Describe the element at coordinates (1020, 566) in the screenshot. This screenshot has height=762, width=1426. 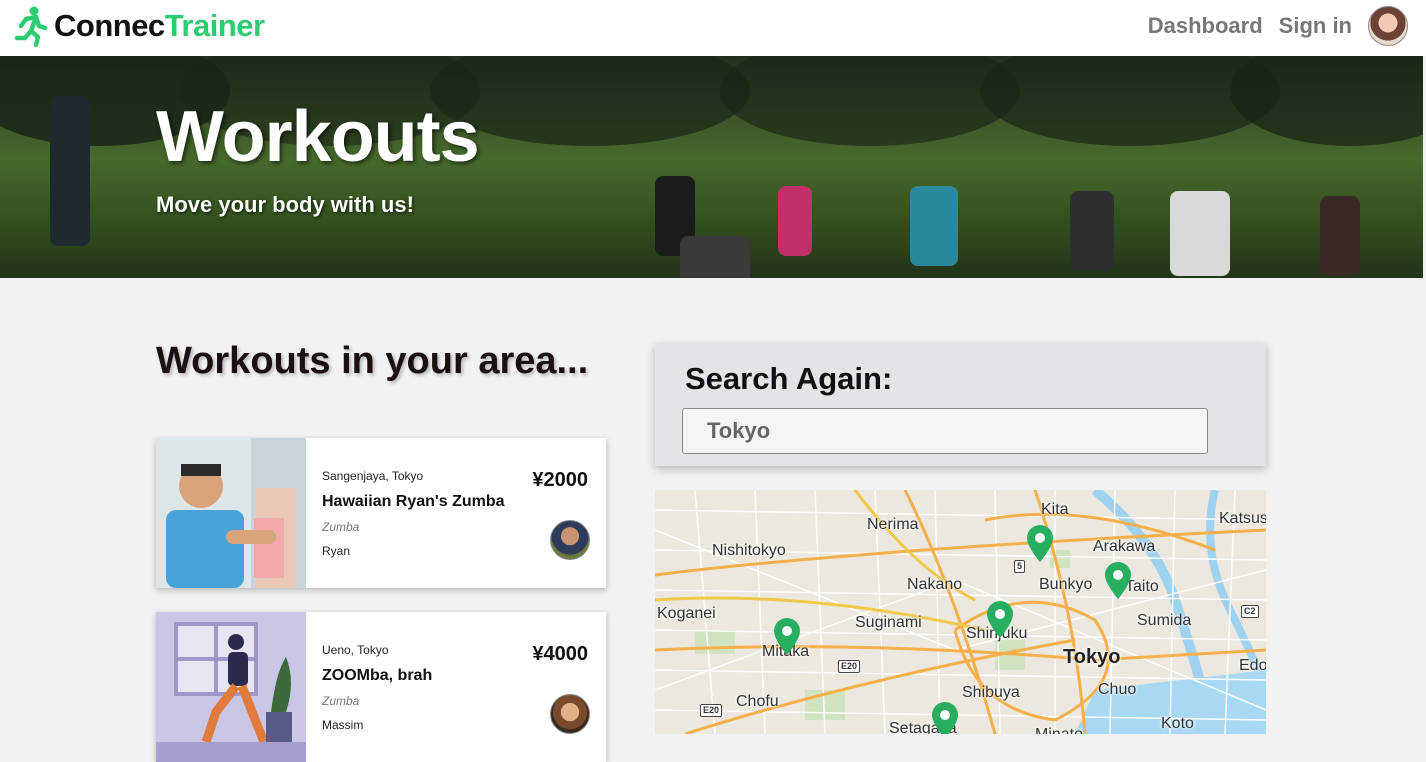
I see `route-shield: 5` at that location.